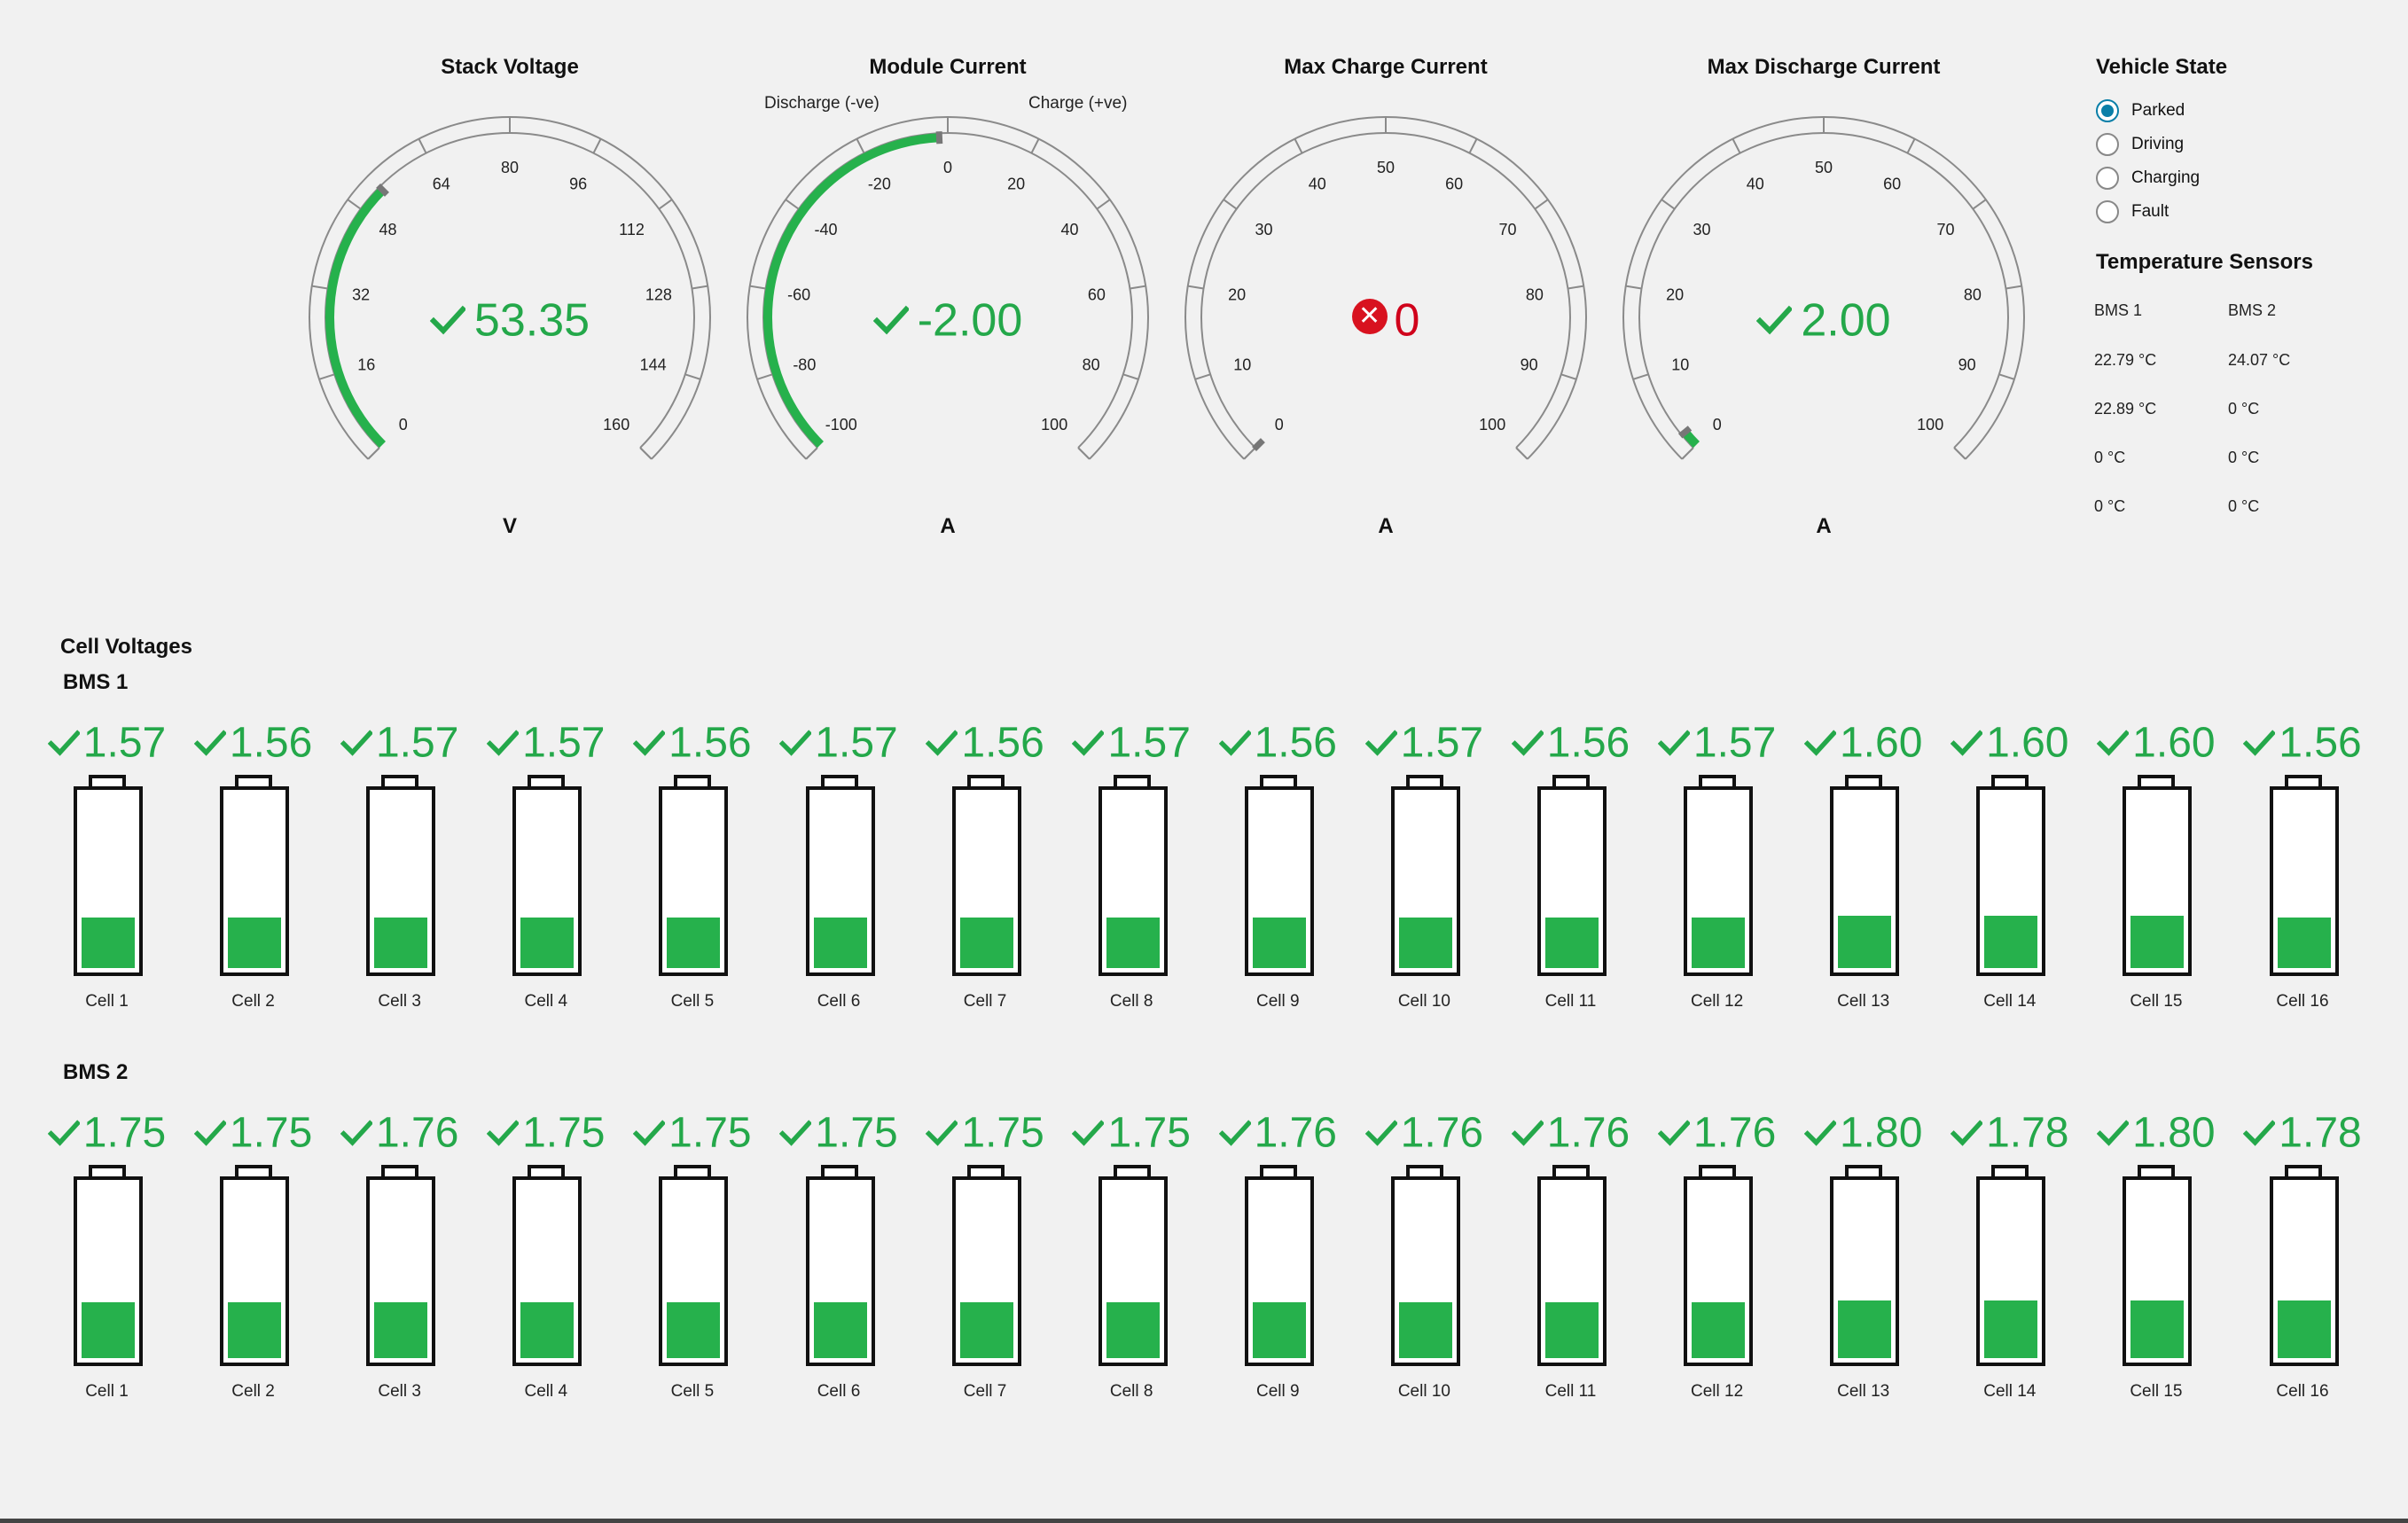 The image size is (2408, 1523). What do you see at coordinates (1824, 167) in the screenshot?
I see `gauge-tick-label: 50` at bounding box center [1824, 167].